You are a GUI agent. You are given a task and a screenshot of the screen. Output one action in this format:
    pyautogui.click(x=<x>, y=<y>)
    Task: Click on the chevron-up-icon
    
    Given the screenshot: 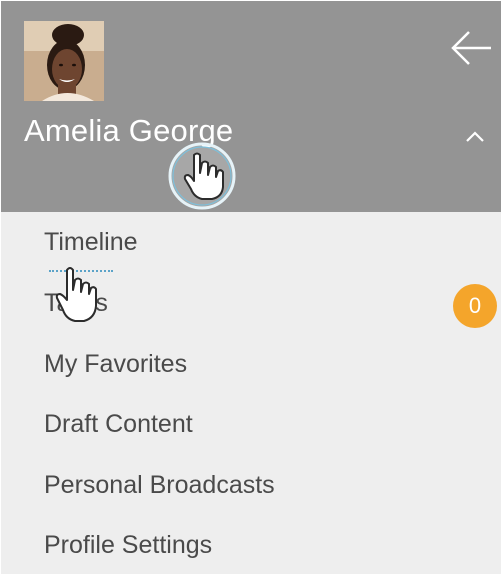 What is the action you would take?
    pyautogui.click(x=475, y=136)
    